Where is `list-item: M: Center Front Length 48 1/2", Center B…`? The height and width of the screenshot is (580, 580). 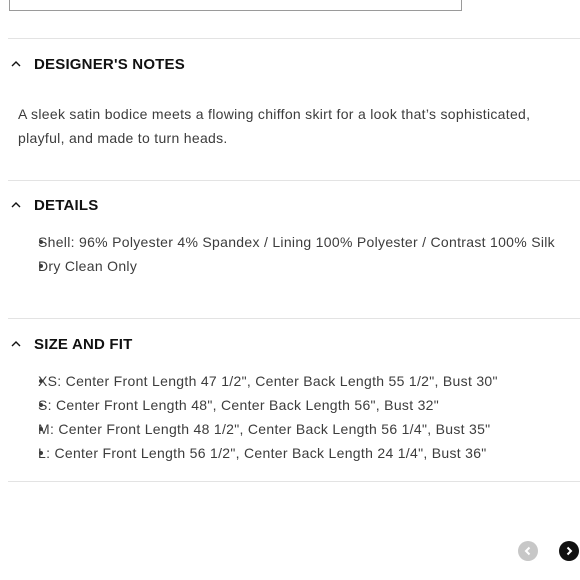
list-item: M: Center Front Length 48 1/2", Center B… is located at coordinates (264, 429).